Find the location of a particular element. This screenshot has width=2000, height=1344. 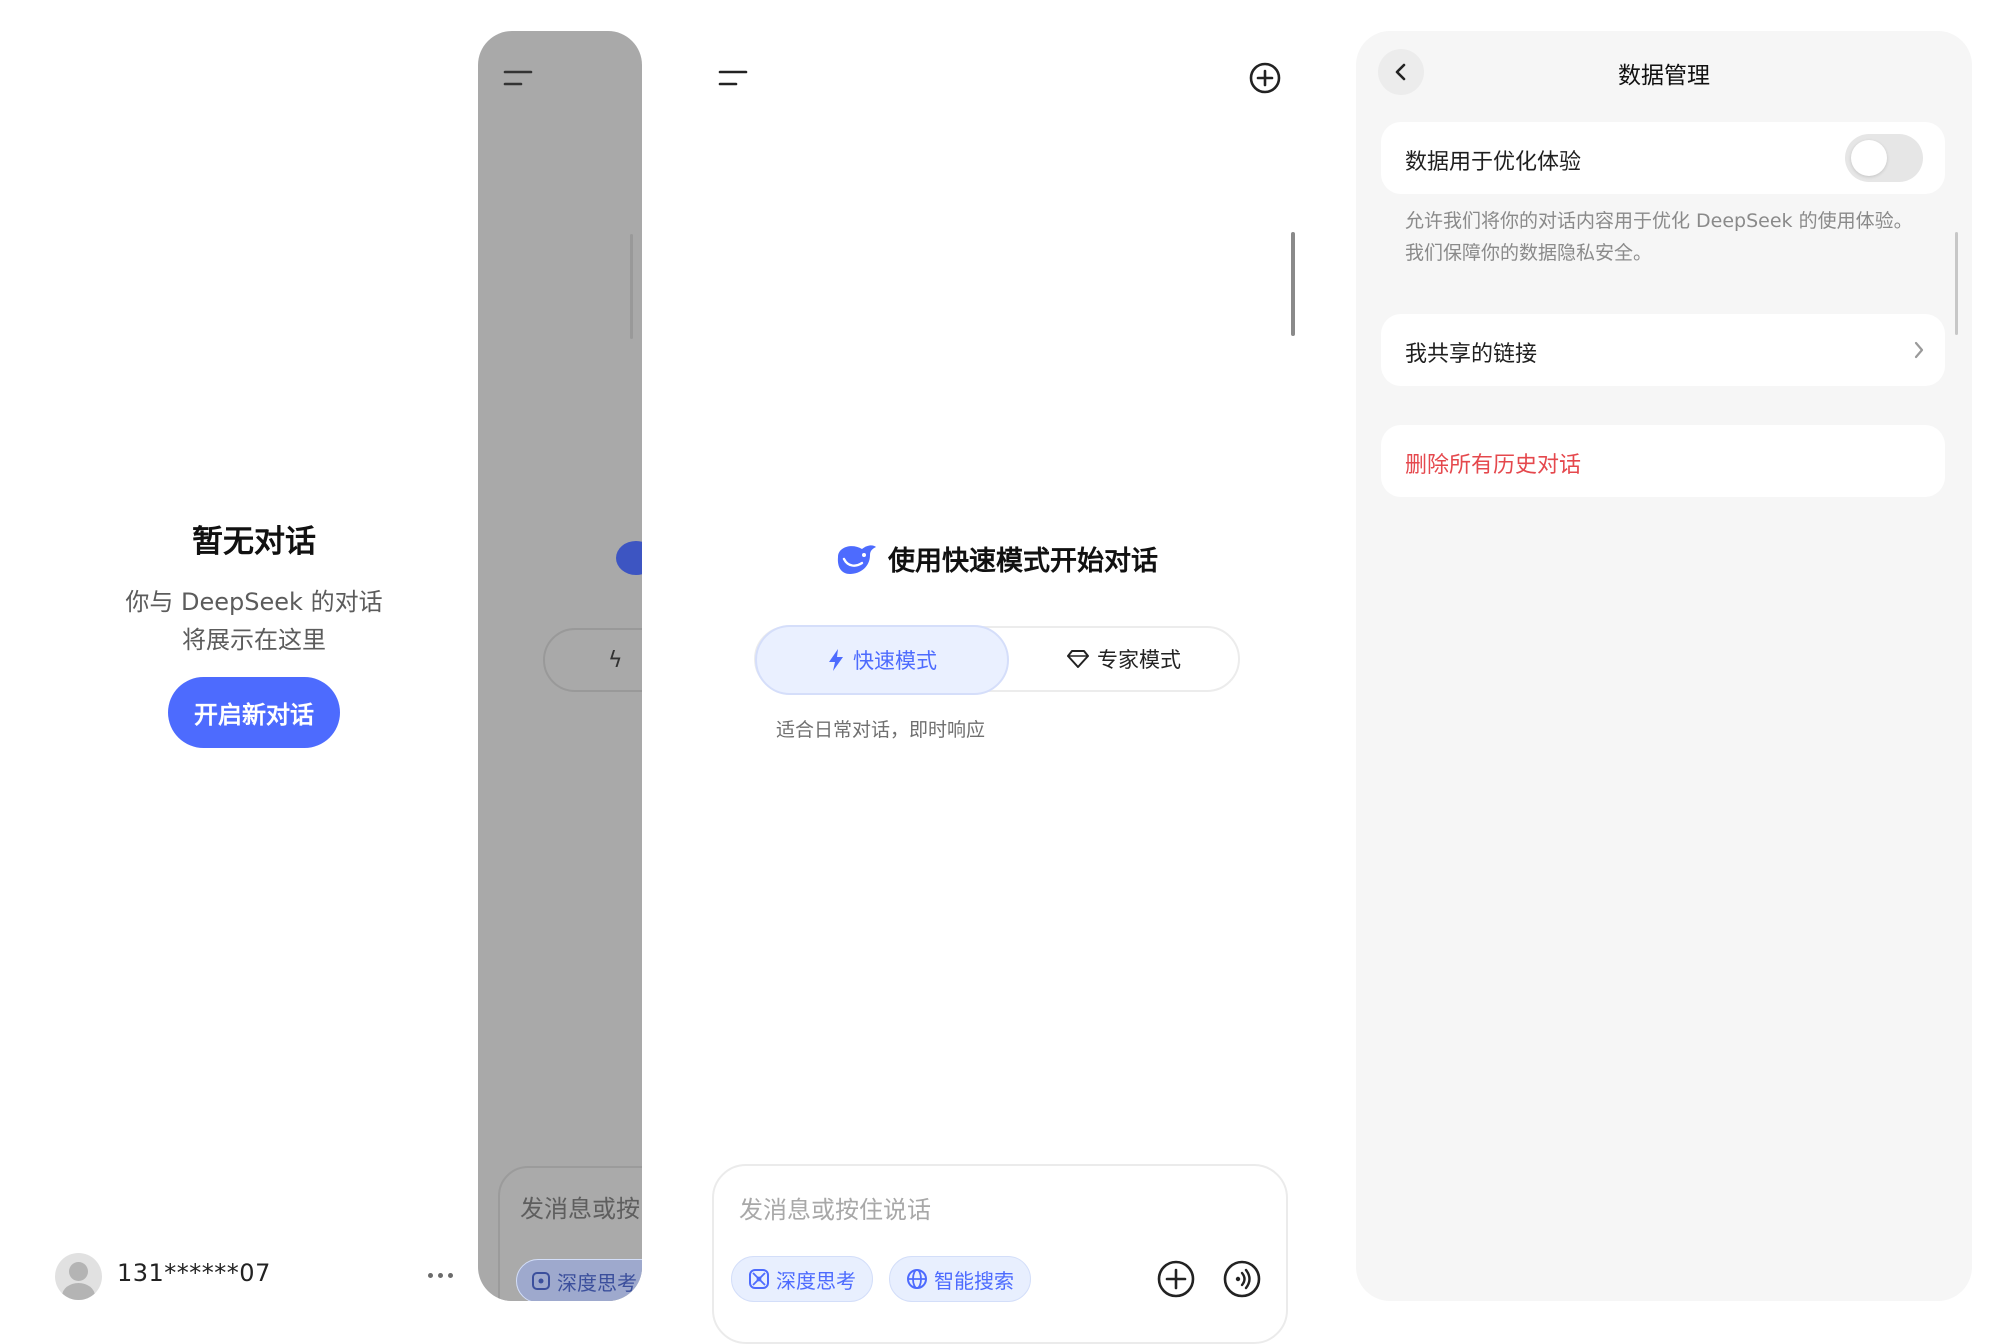

input-placeholder-preview: 发消息或按 is located at coordinates (580, 1209).